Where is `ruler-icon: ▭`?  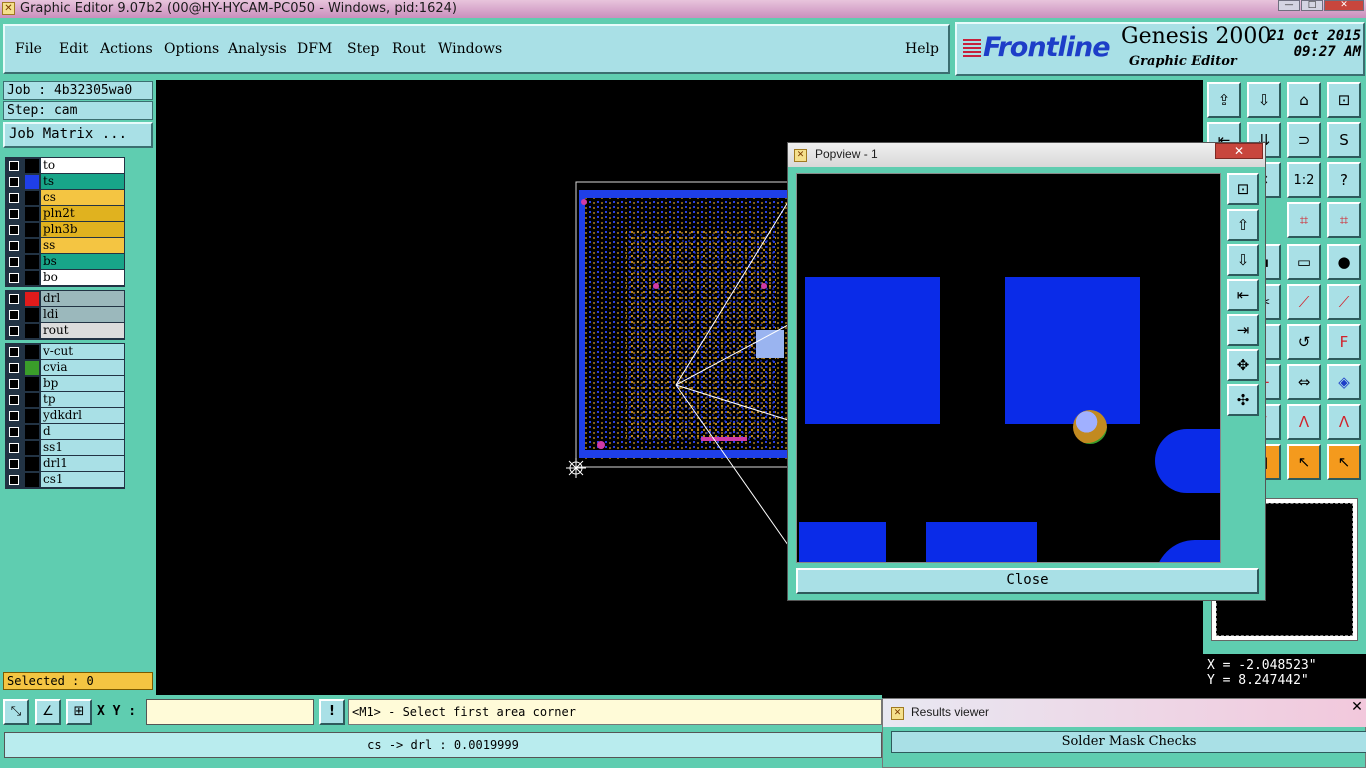 ruler-icon: ▭ is located at coordinates (1304, 262).